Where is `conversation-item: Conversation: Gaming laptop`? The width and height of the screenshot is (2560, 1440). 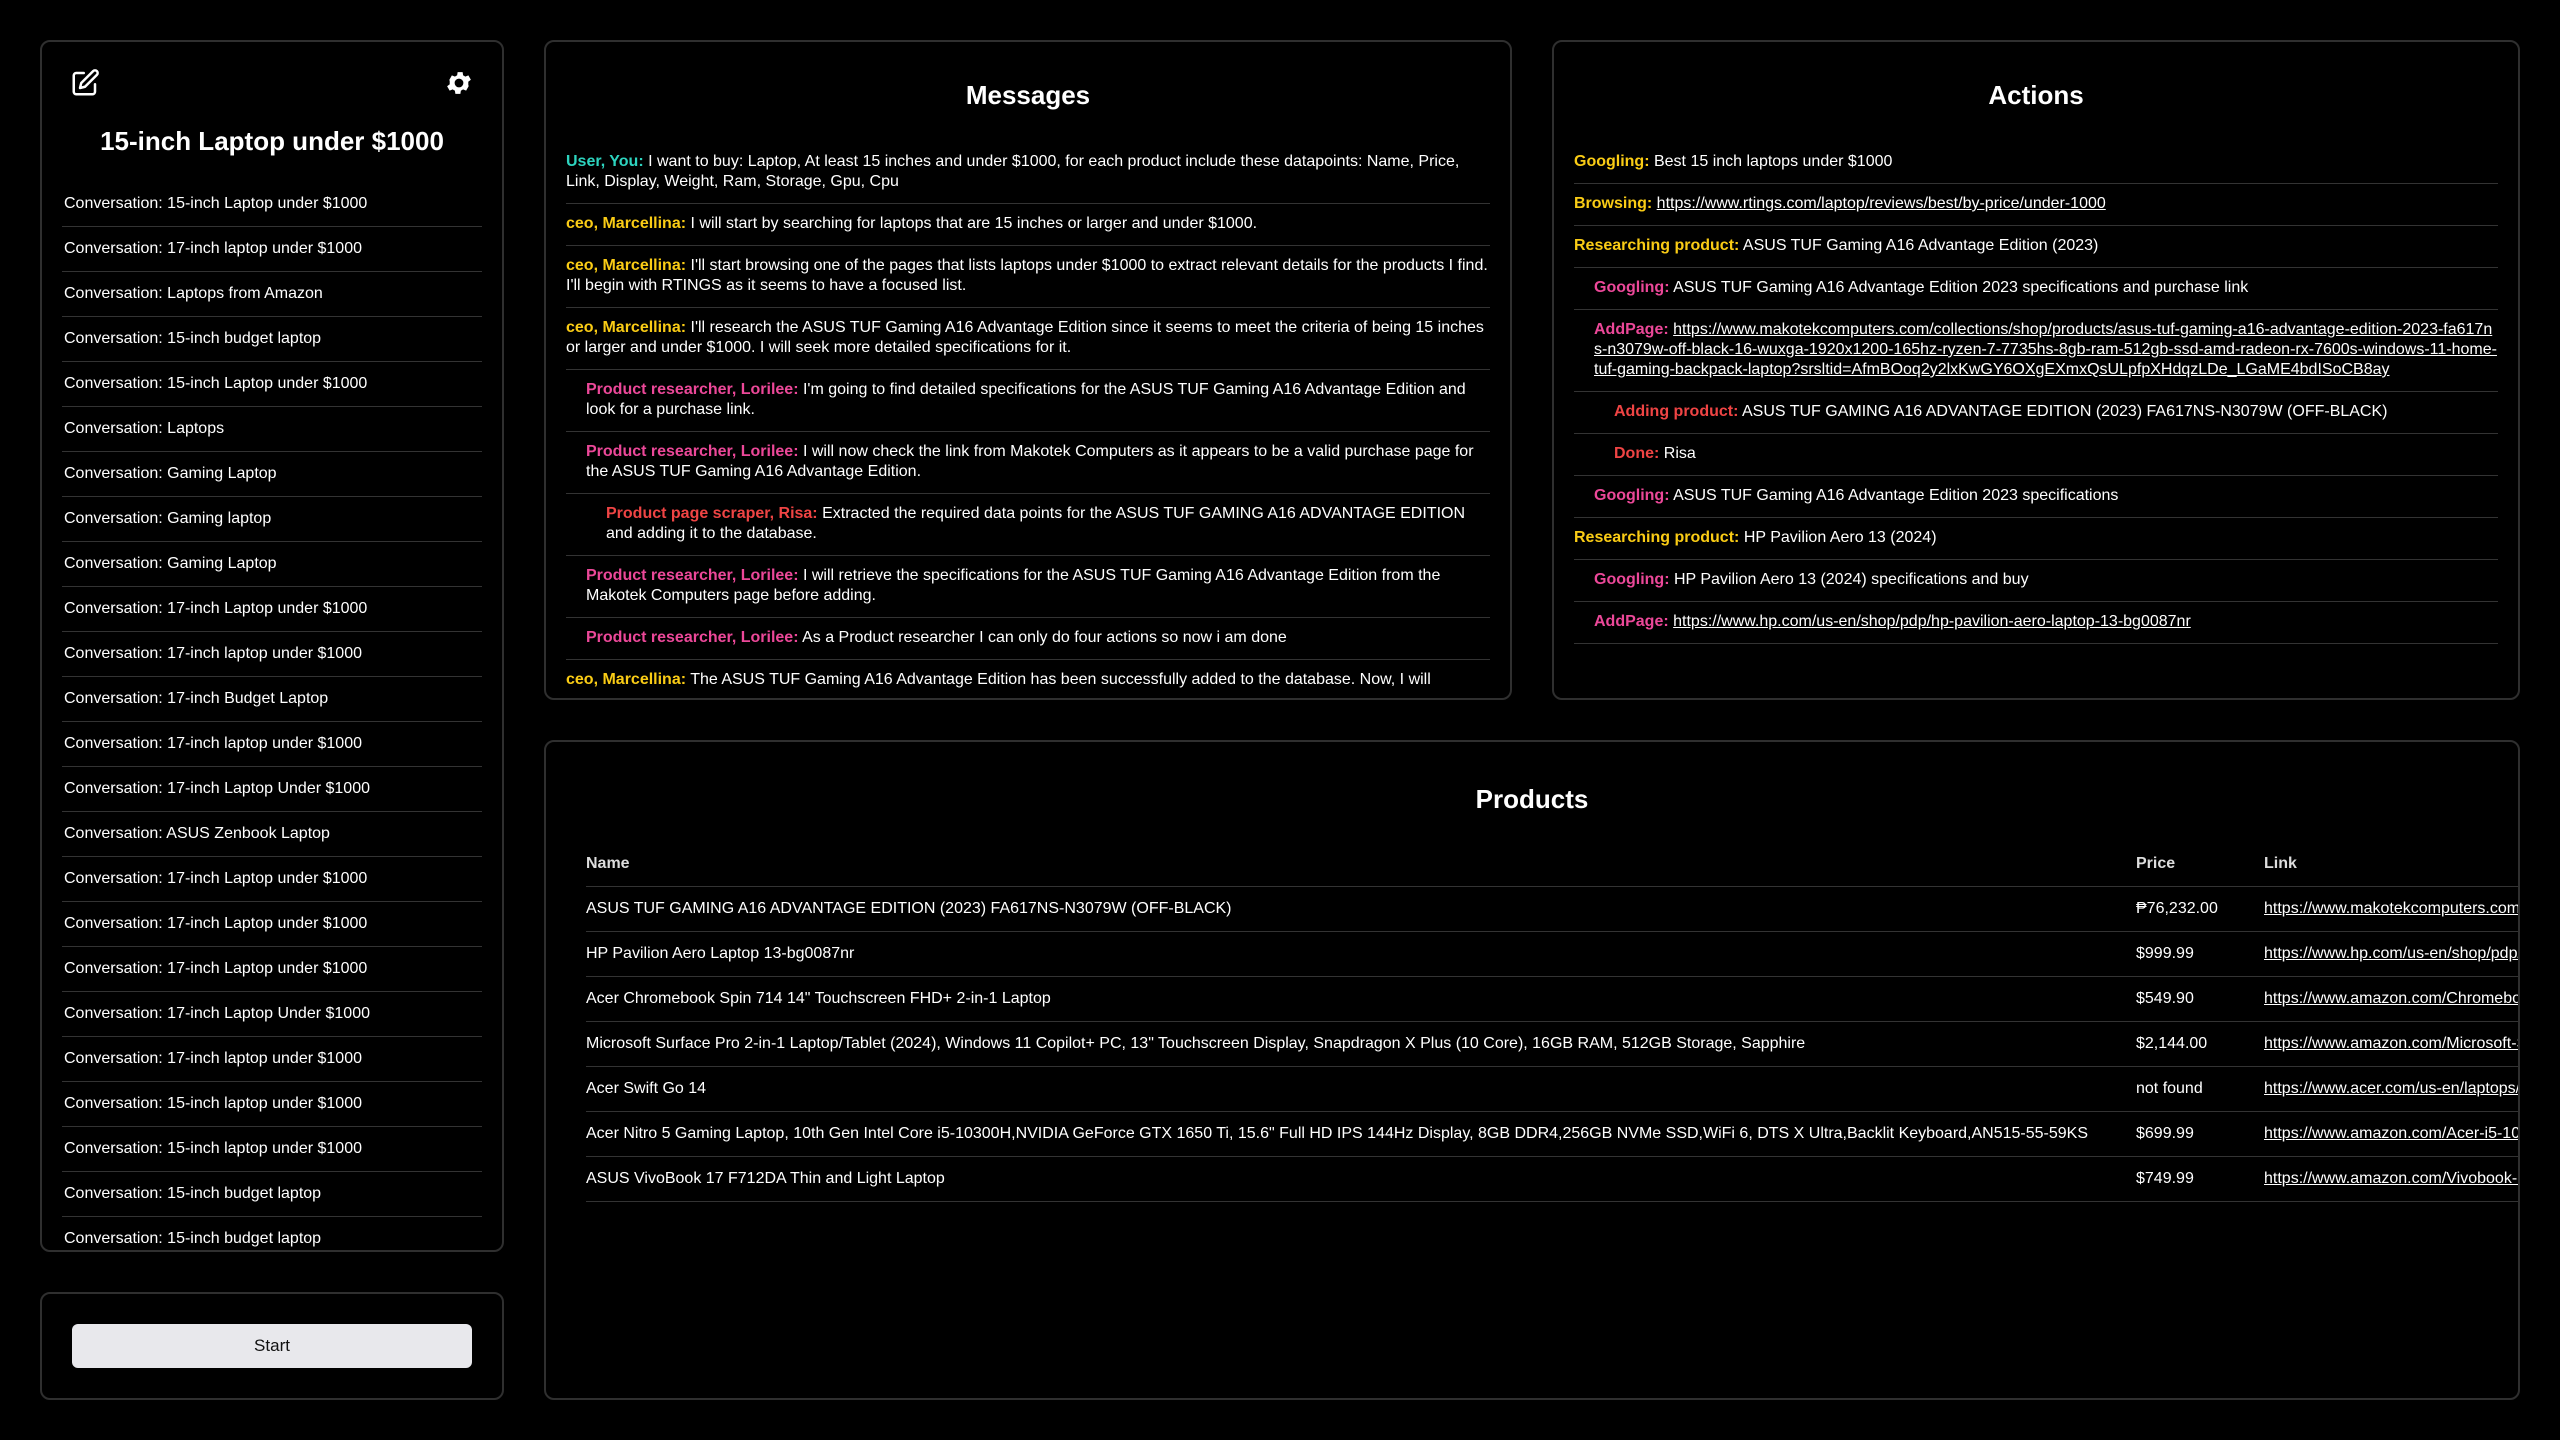
conversation-item: Conversation: Gaming laptop is located at coordinates (272, 519).